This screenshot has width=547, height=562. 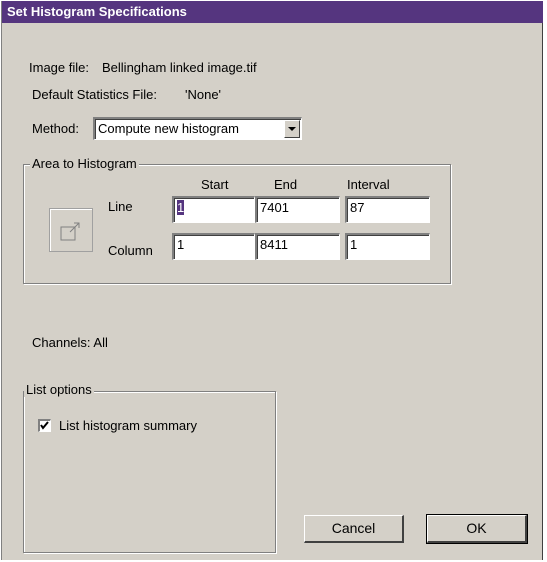 I want to click on image-file-value: Bellingham linked image.tif, so click(x=179, y=67).